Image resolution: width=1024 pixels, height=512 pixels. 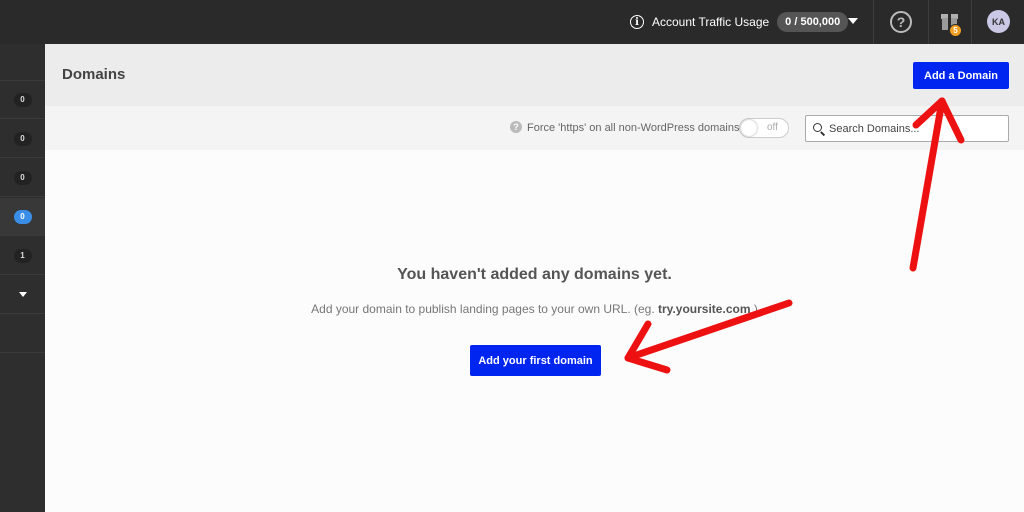 I want to click on account-traffic-usage: i Account Traffic Usage 0 / 500,000, so click(x=739, y=22).